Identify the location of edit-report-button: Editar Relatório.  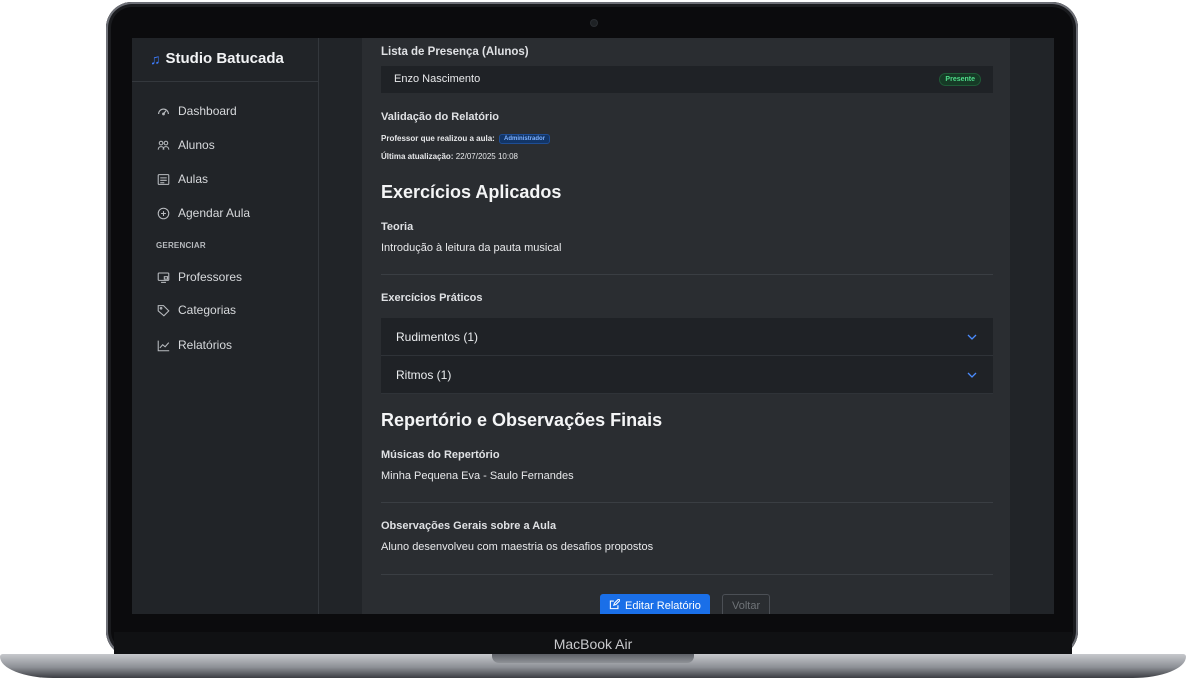
(655, 604).